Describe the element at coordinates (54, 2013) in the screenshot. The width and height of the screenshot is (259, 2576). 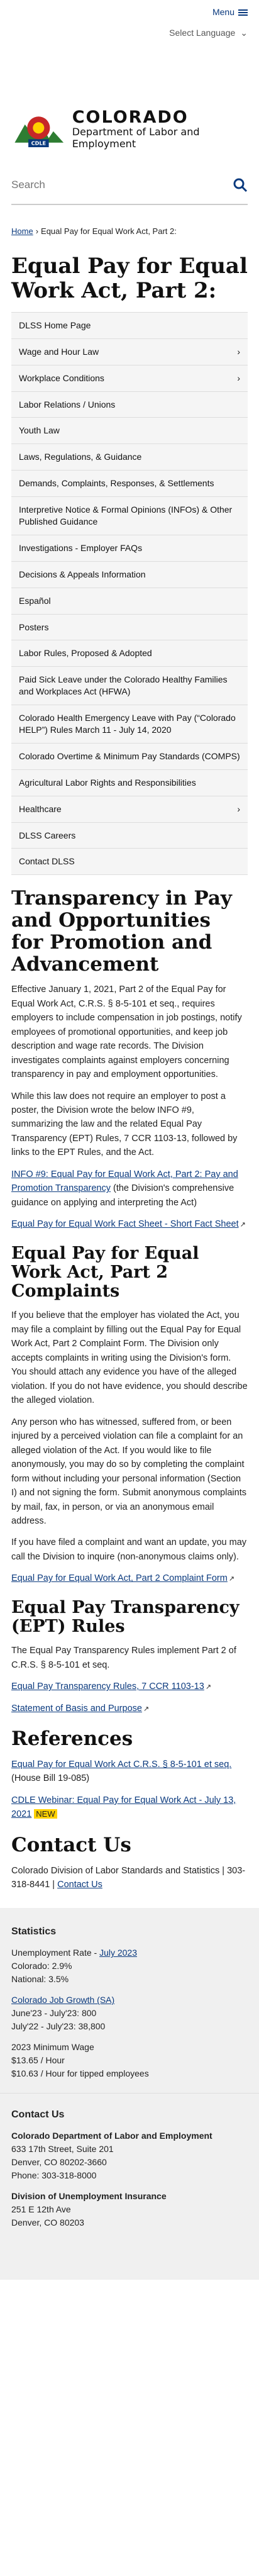
I see `job-growth-monthly: June'23 - July'23: 800` at that location.